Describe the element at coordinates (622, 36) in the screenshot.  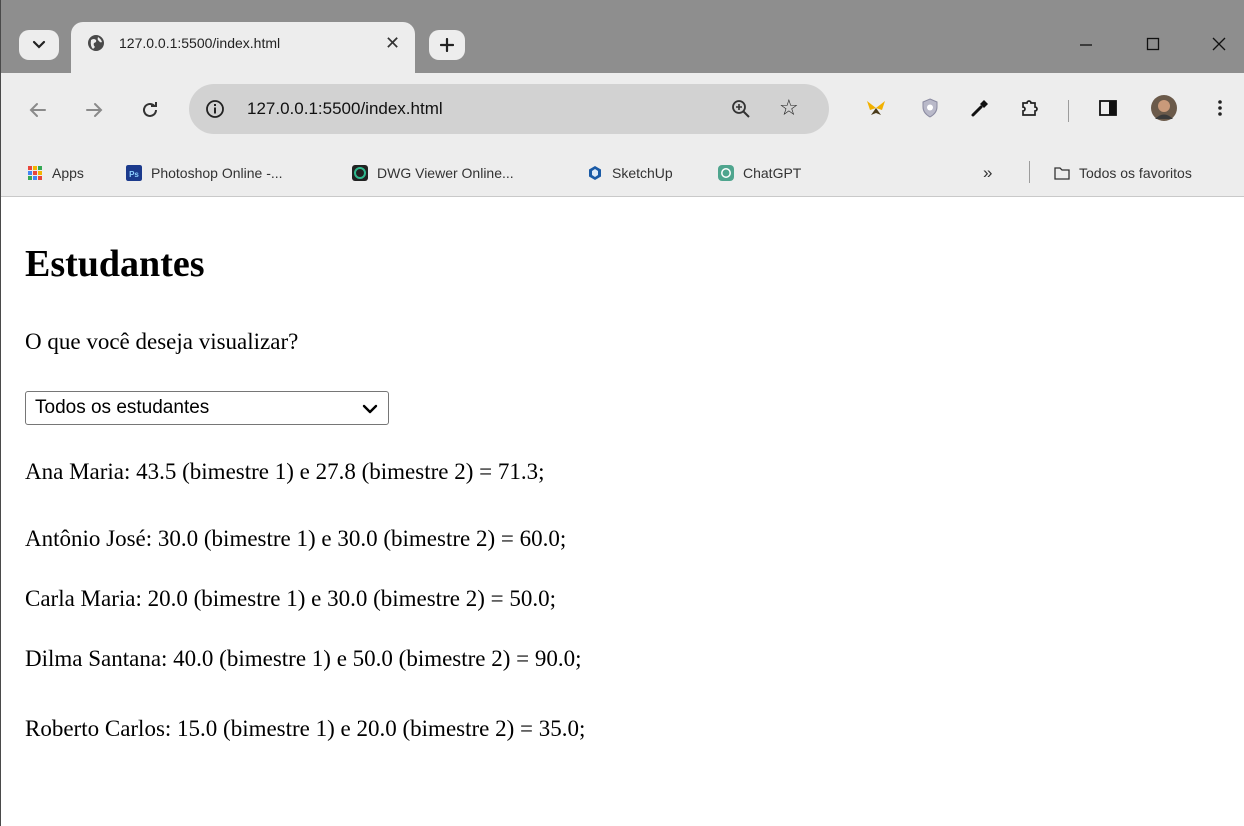
I see `tab-strip: 127.0.0.1:5500/index.html ✕` at that location.